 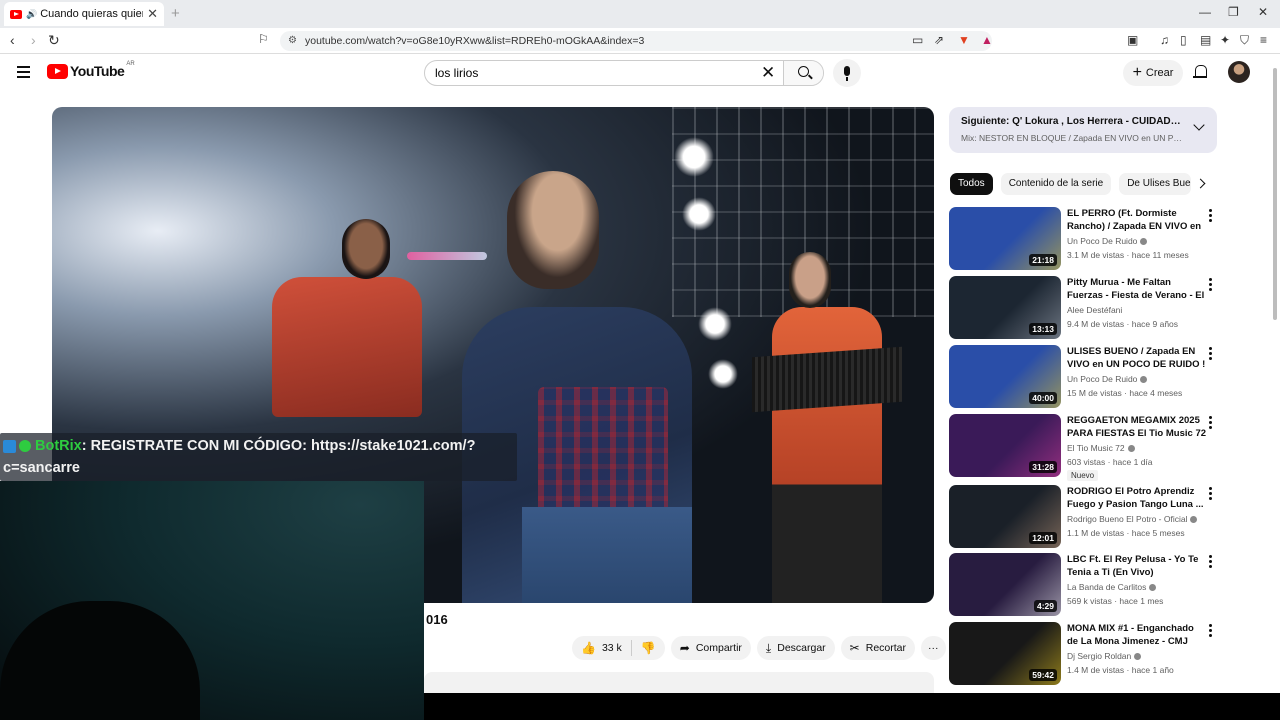 I want to click on hamburger-menu-icon, so click(x=23, y=72).